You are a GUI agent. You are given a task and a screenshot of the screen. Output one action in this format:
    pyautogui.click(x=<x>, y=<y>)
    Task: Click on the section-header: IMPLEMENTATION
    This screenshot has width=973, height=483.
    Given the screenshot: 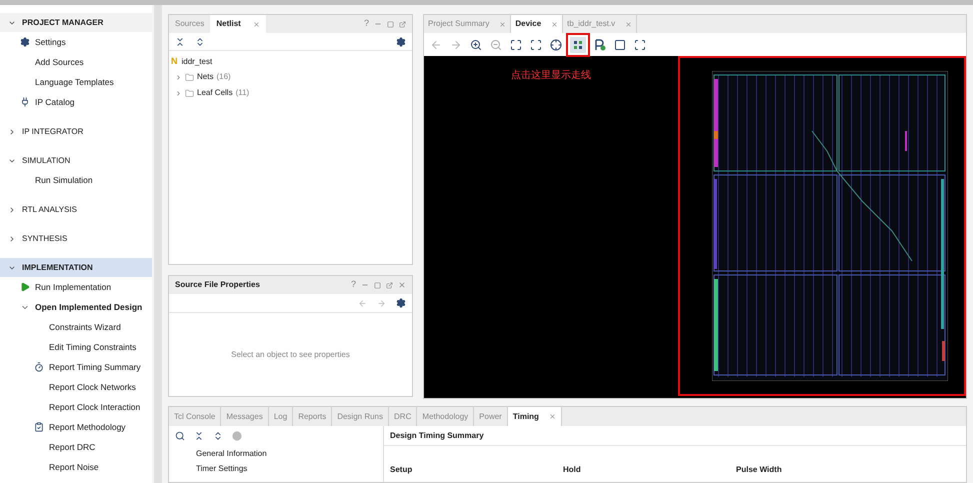 What is the action you would take?
    pyautogui.click(x=76, y=267)
    